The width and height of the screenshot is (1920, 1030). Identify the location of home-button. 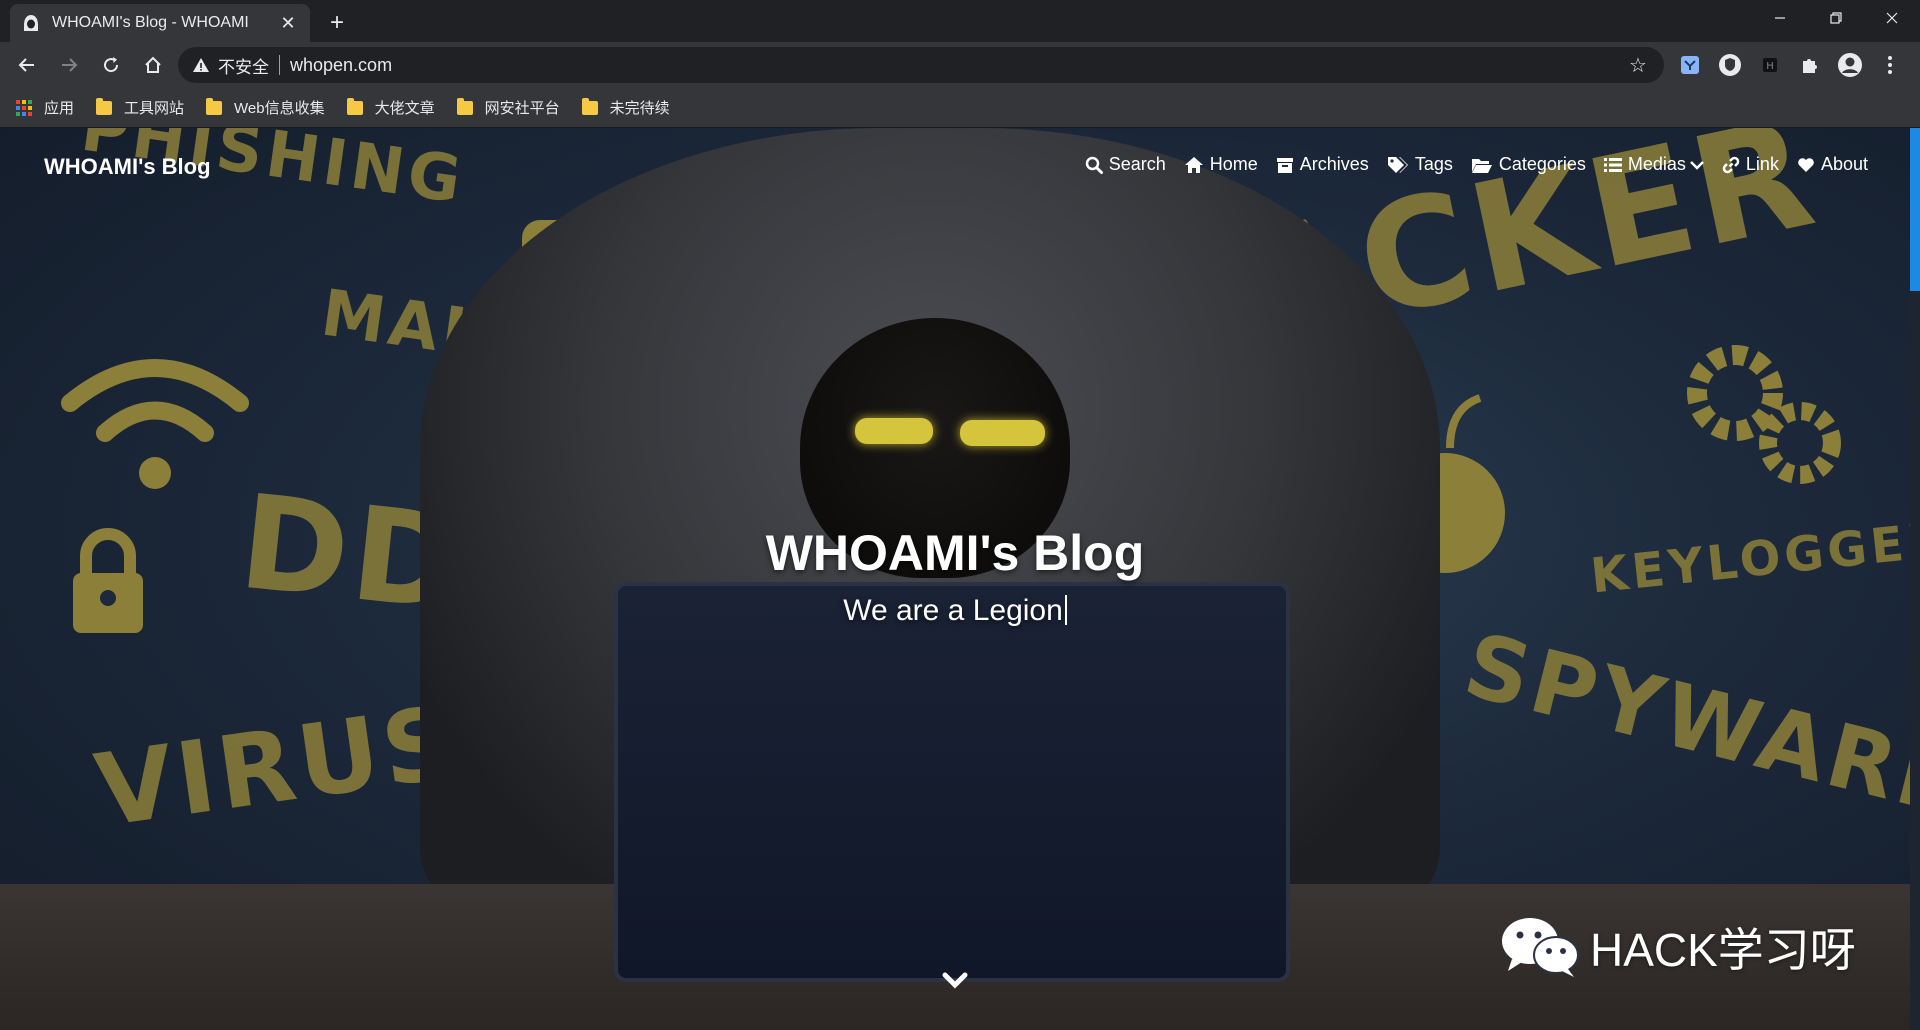
(153, 65).